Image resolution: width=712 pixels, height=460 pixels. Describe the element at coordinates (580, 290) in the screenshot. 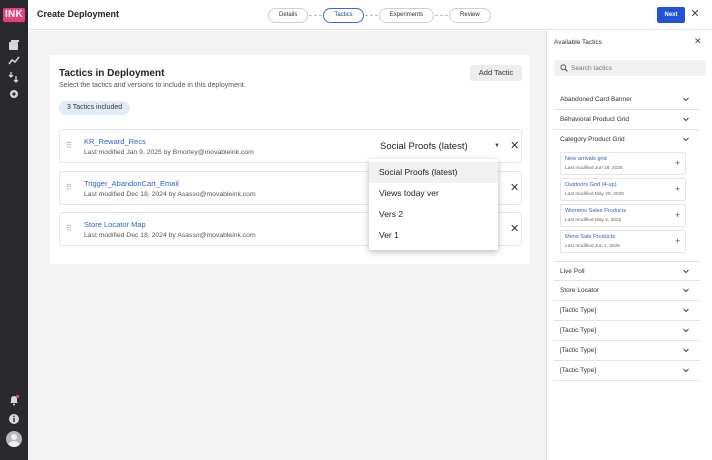

I see `category-label: Store Locator` at that location.